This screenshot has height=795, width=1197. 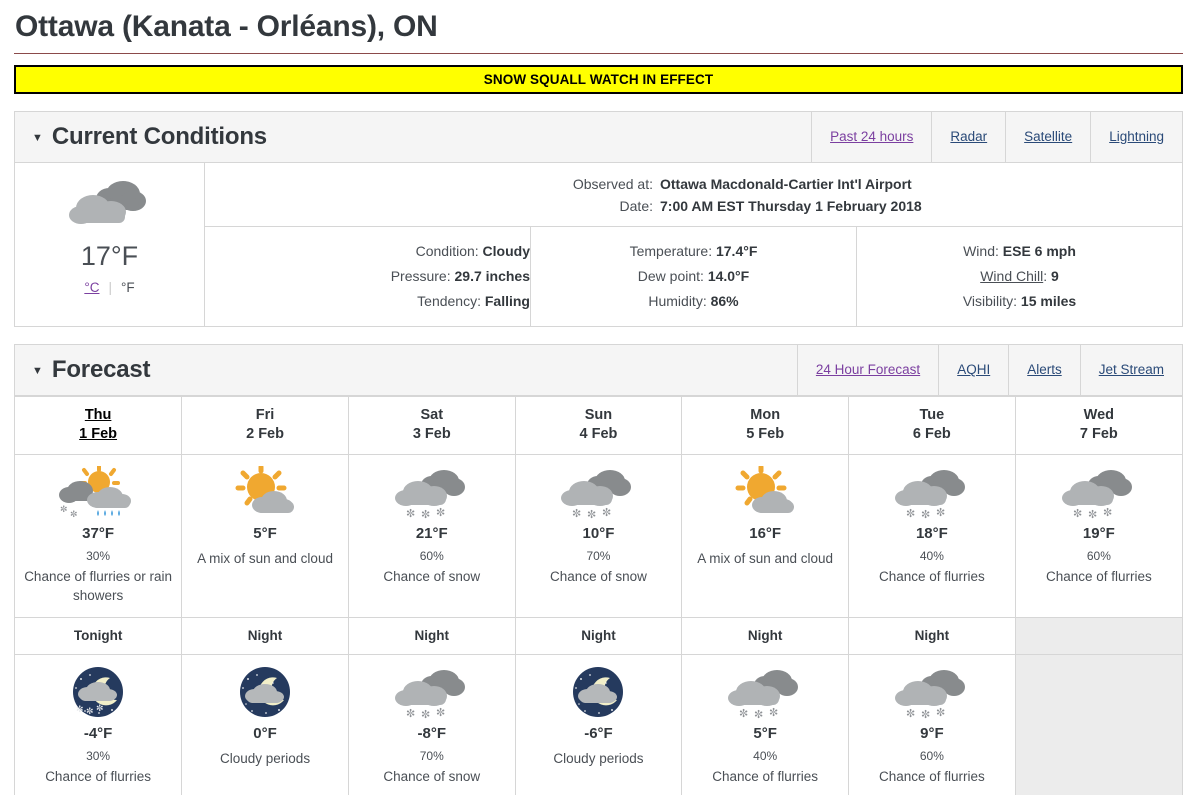 I want to click on tendency-value: Falling, so click(x=507, y=300).